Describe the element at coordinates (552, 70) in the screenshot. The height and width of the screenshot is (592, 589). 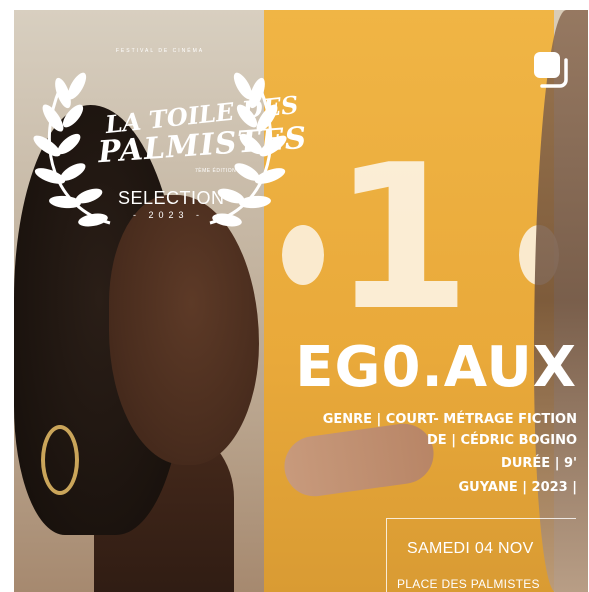
I see `copy-multiple-icon` at that location.